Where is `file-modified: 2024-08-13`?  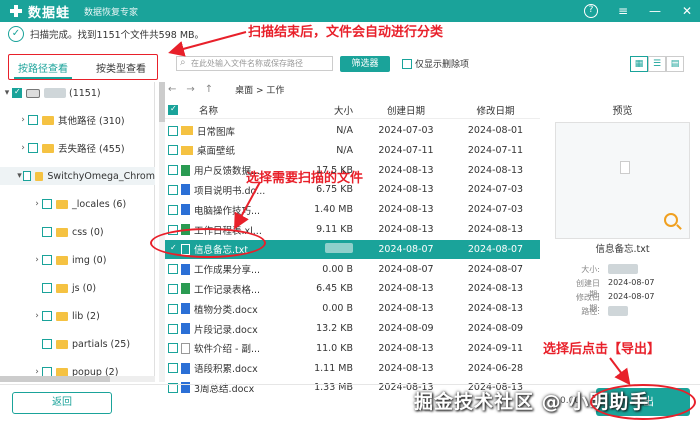 file-modified: 2024-08-13 is located at coordinates (495, 309).